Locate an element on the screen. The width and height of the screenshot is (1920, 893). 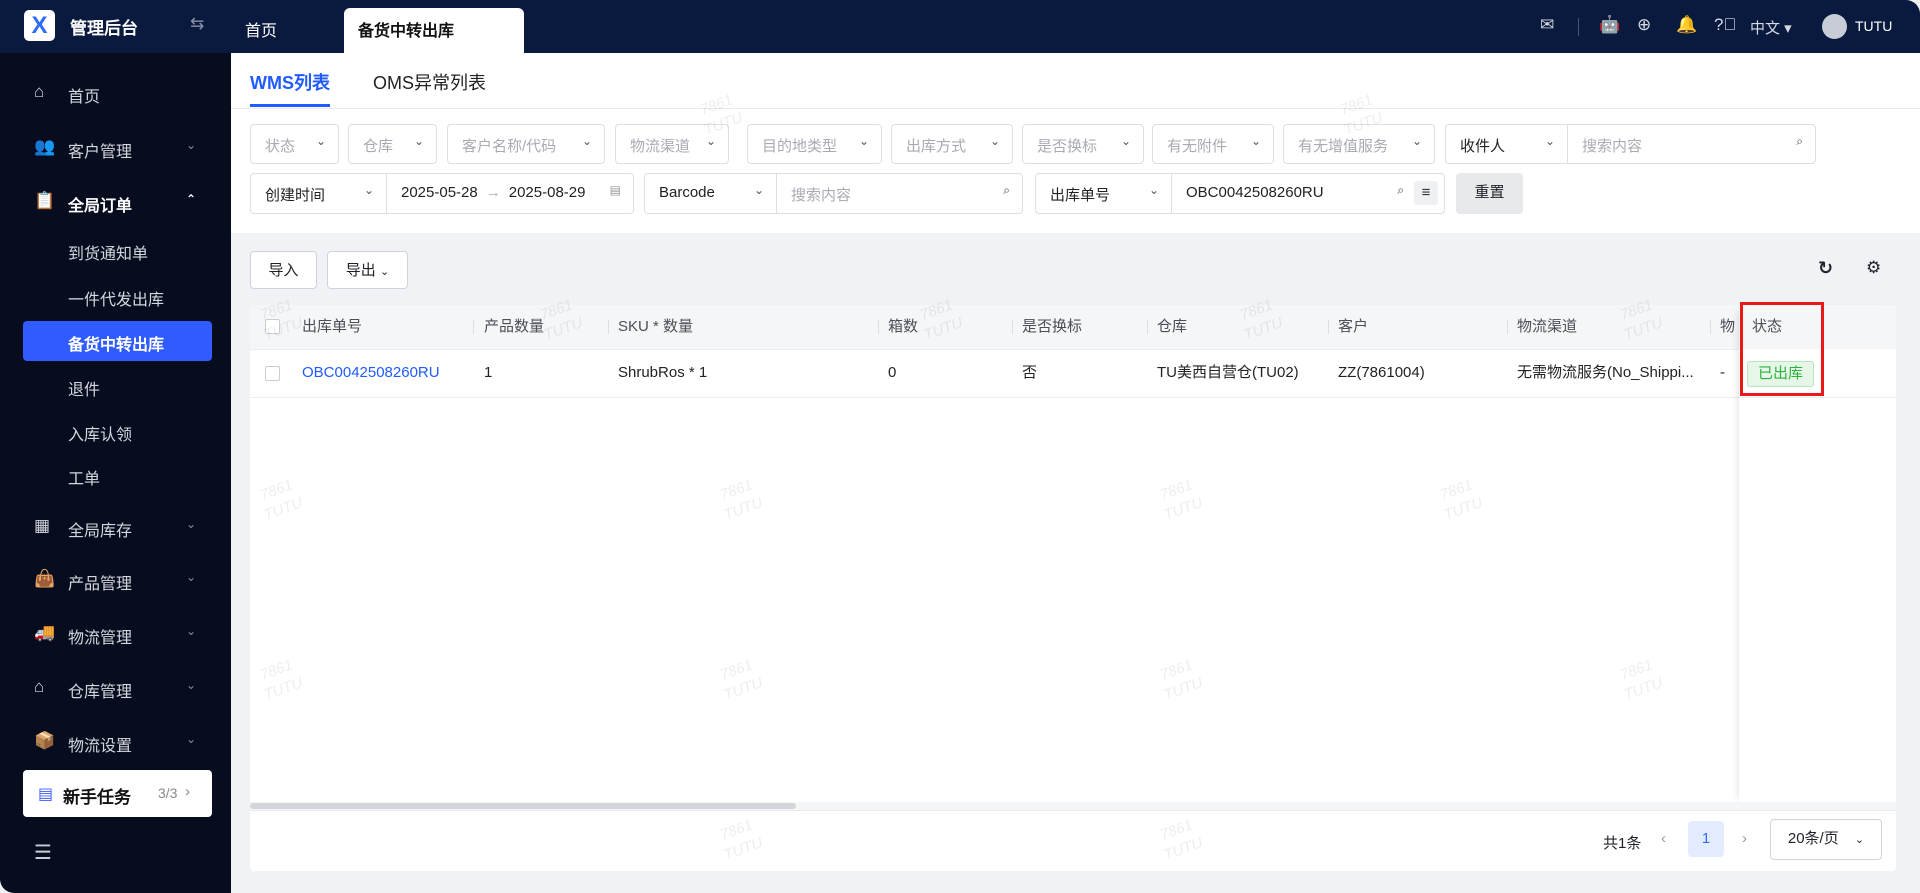
horizontal-scrollbar-track is located at coordinates (1073, 806).